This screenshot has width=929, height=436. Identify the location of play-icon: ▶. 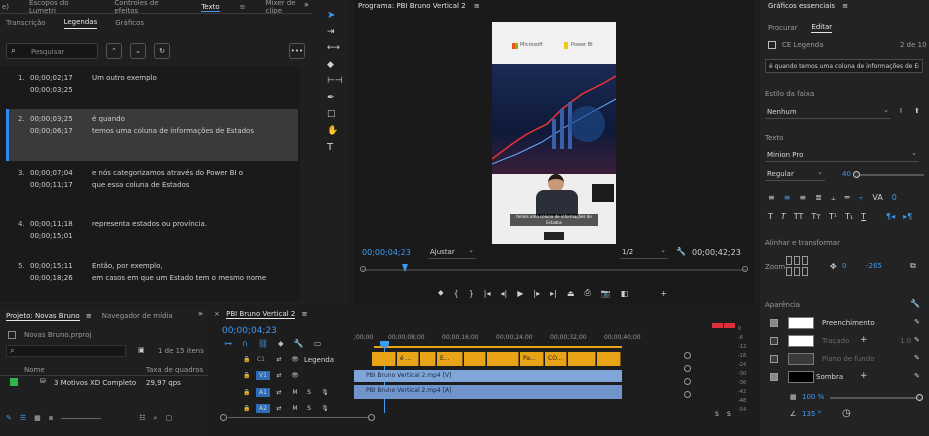
(520, 293).